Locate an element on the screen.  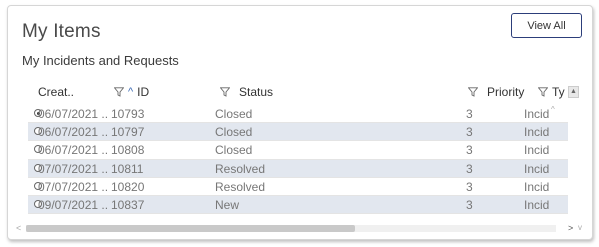
cell-id: 10808 is located at coordinates (128, 150).